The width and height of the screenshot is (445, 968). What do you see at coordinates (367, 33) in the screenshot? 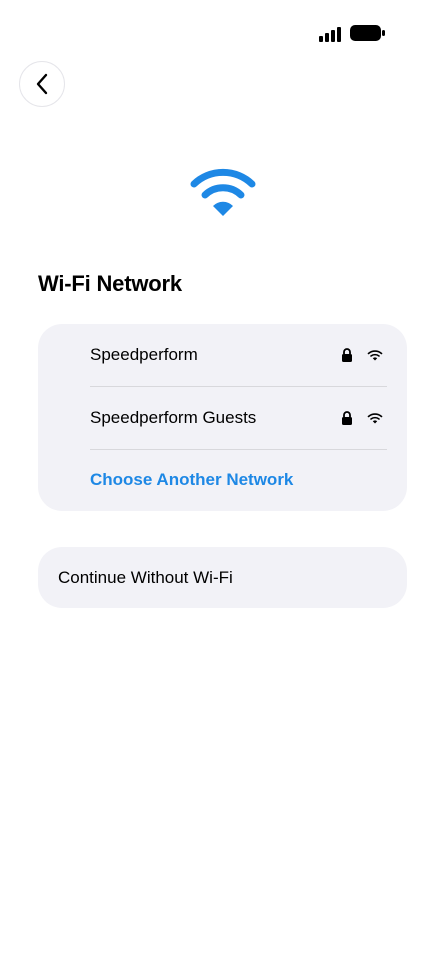
I see `battery-icon` at bounding box center [367, 33].